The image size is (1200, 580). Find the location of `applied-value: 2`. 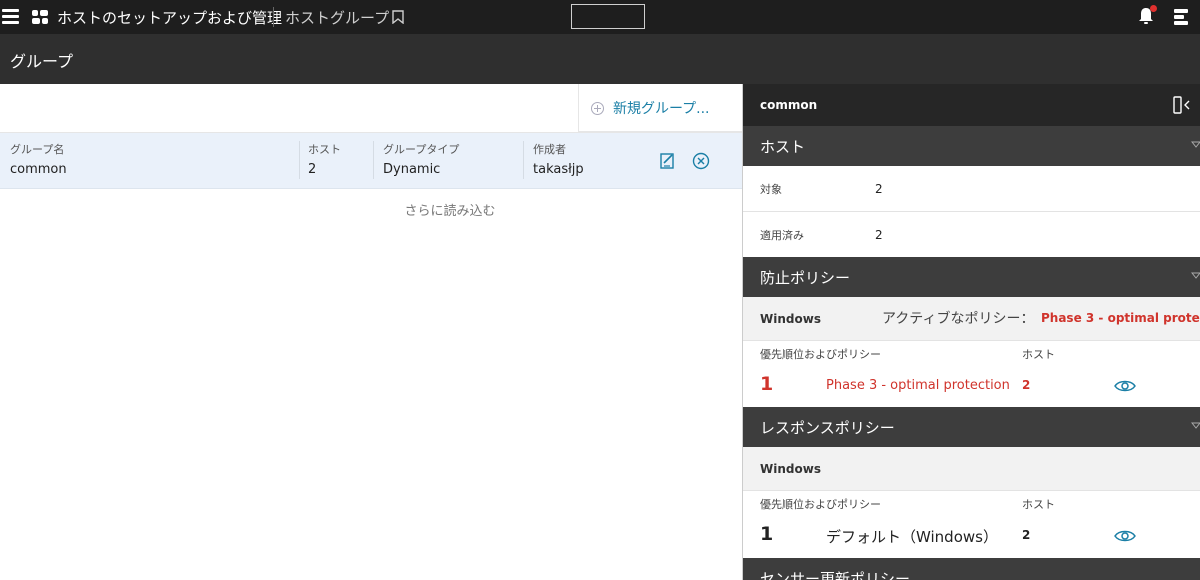

applied-value: 2 is located at coordinates (879, 235).